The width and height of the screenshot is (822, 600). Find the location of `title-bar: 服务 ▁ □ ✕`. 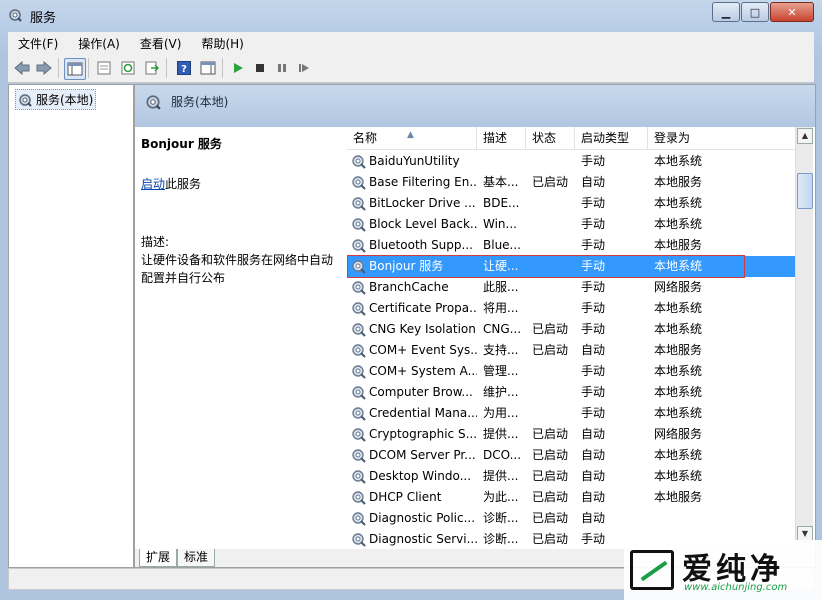

title-bar: 服务 ▁ □ ✕ is located at coordinates (411, 15).